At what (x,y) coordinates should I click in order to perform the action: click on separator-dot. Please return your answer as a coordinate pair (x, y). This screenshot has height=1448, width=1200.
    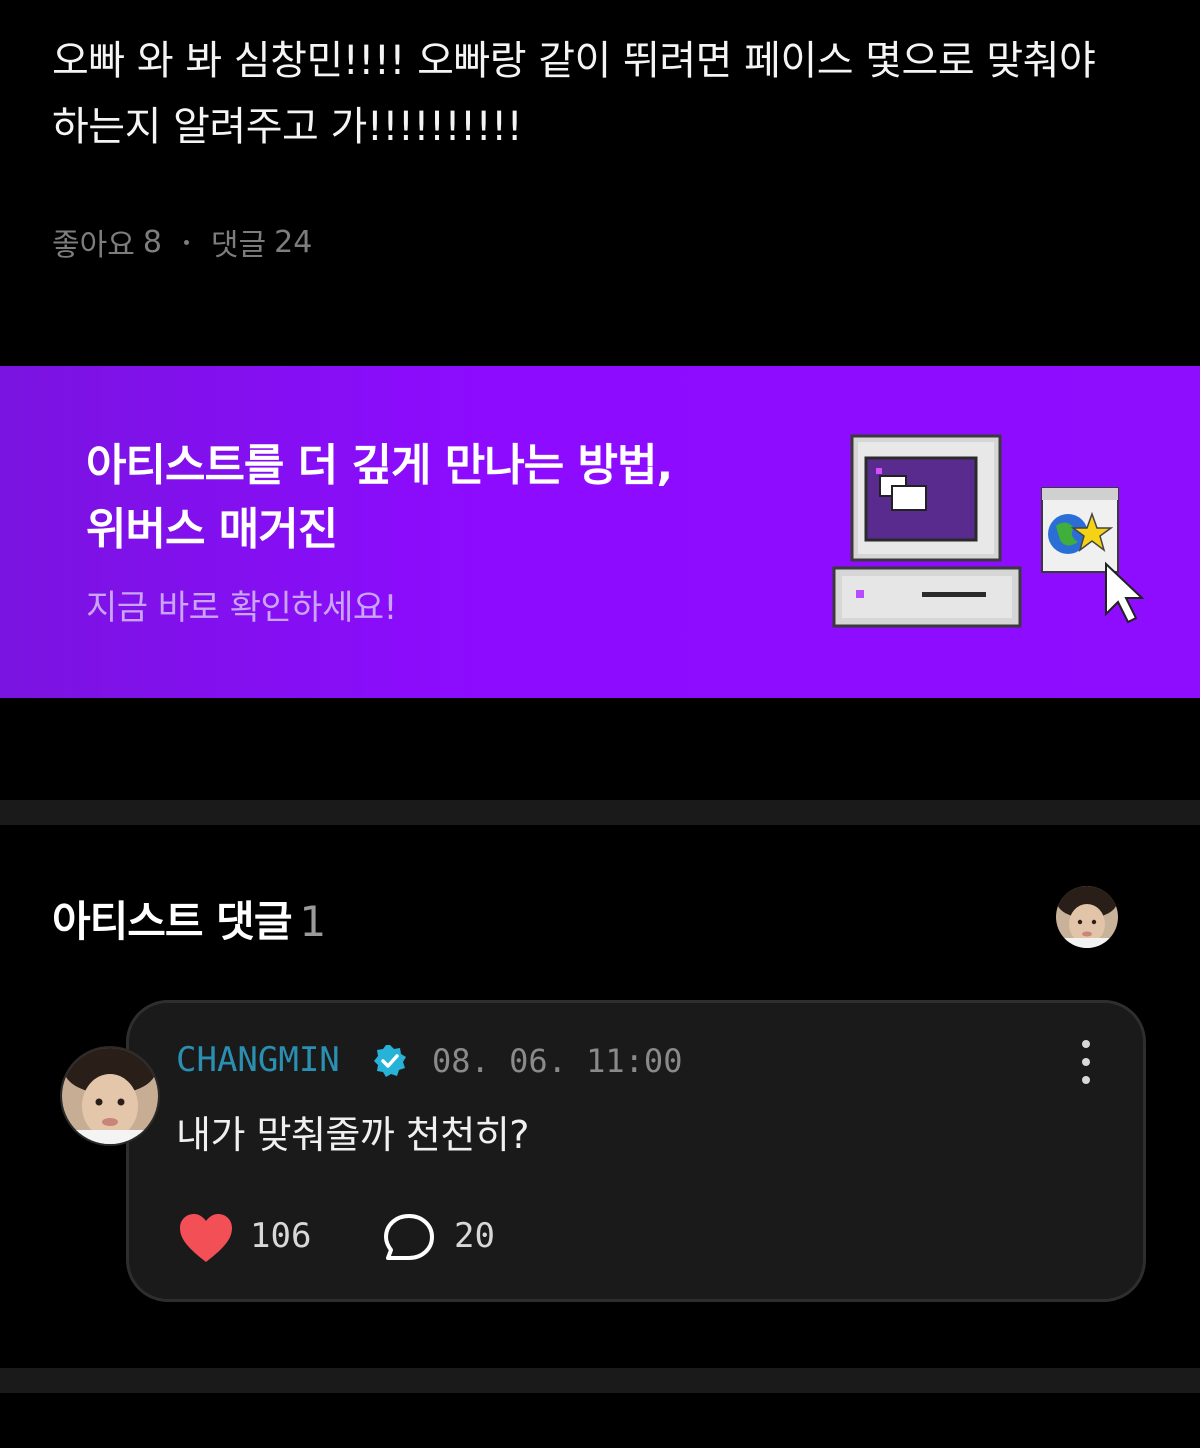
    Looking at the image, I should click on (186, 242).